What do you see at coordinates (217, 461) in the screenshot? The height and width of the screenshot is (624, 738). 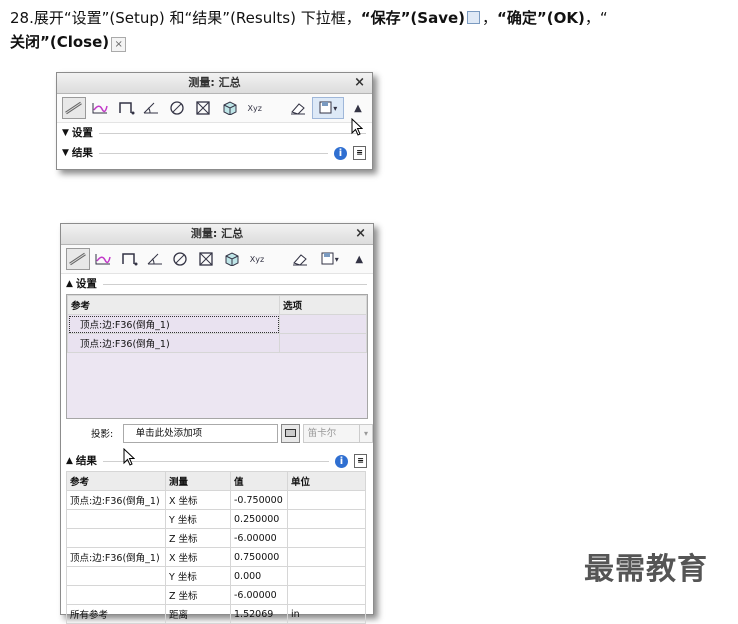 I see `results-section-header: ▲ 结果 i ≡` at bounding box center [217, 461].